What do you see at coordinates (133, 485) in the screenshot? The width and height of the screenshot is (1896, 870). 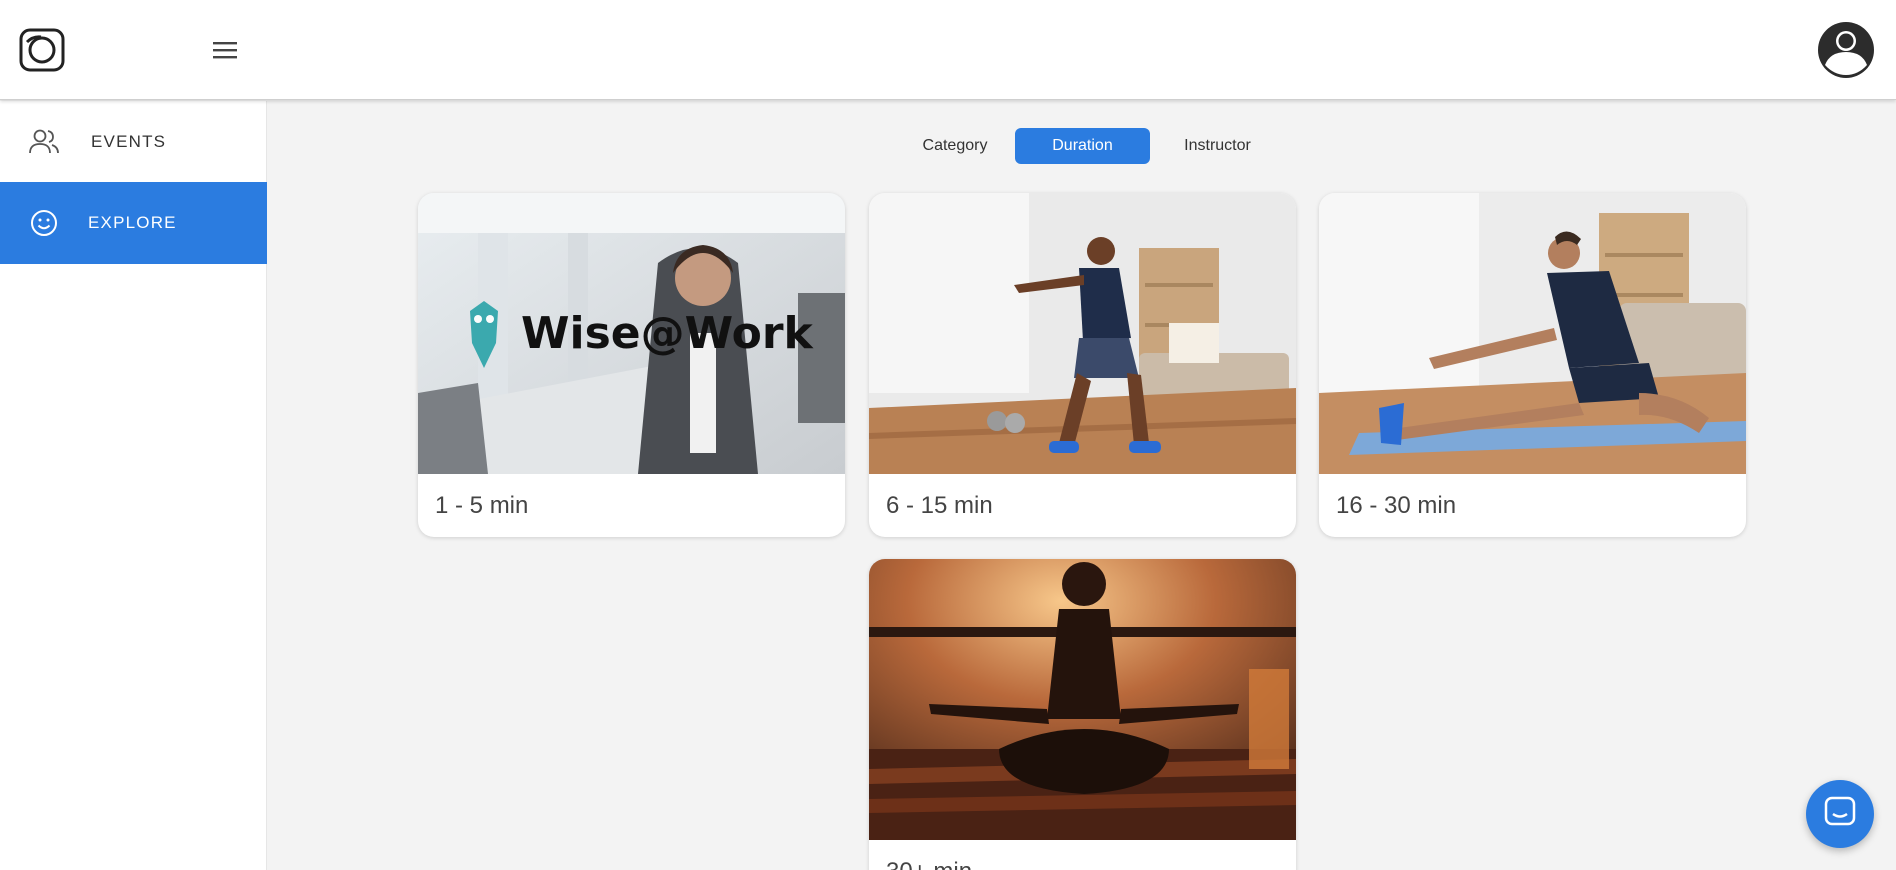 I see `sidebar: EVENTS EXPLORE` at bounding box center [133, 485].